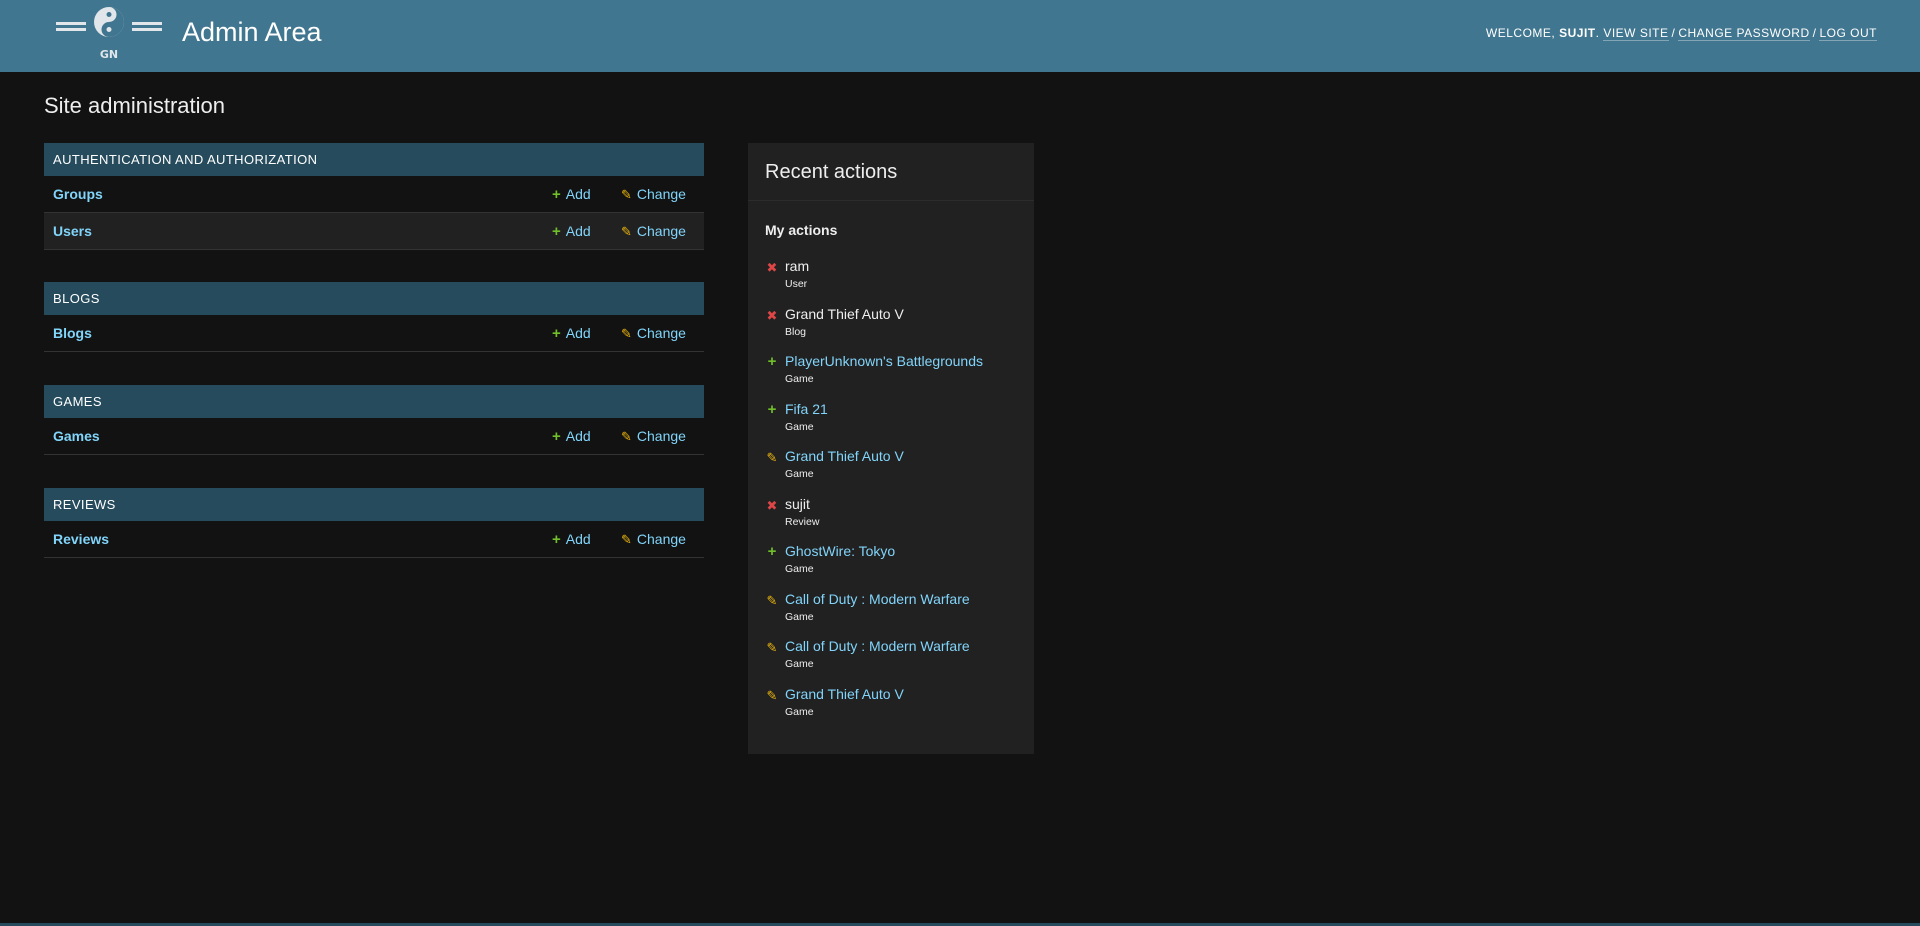 This screenshot has height=926, width=1920. What do you see at coordinates (76, 436) in the screenshot?
I see `model-link-games: Games` at bounding box center [76, 436].